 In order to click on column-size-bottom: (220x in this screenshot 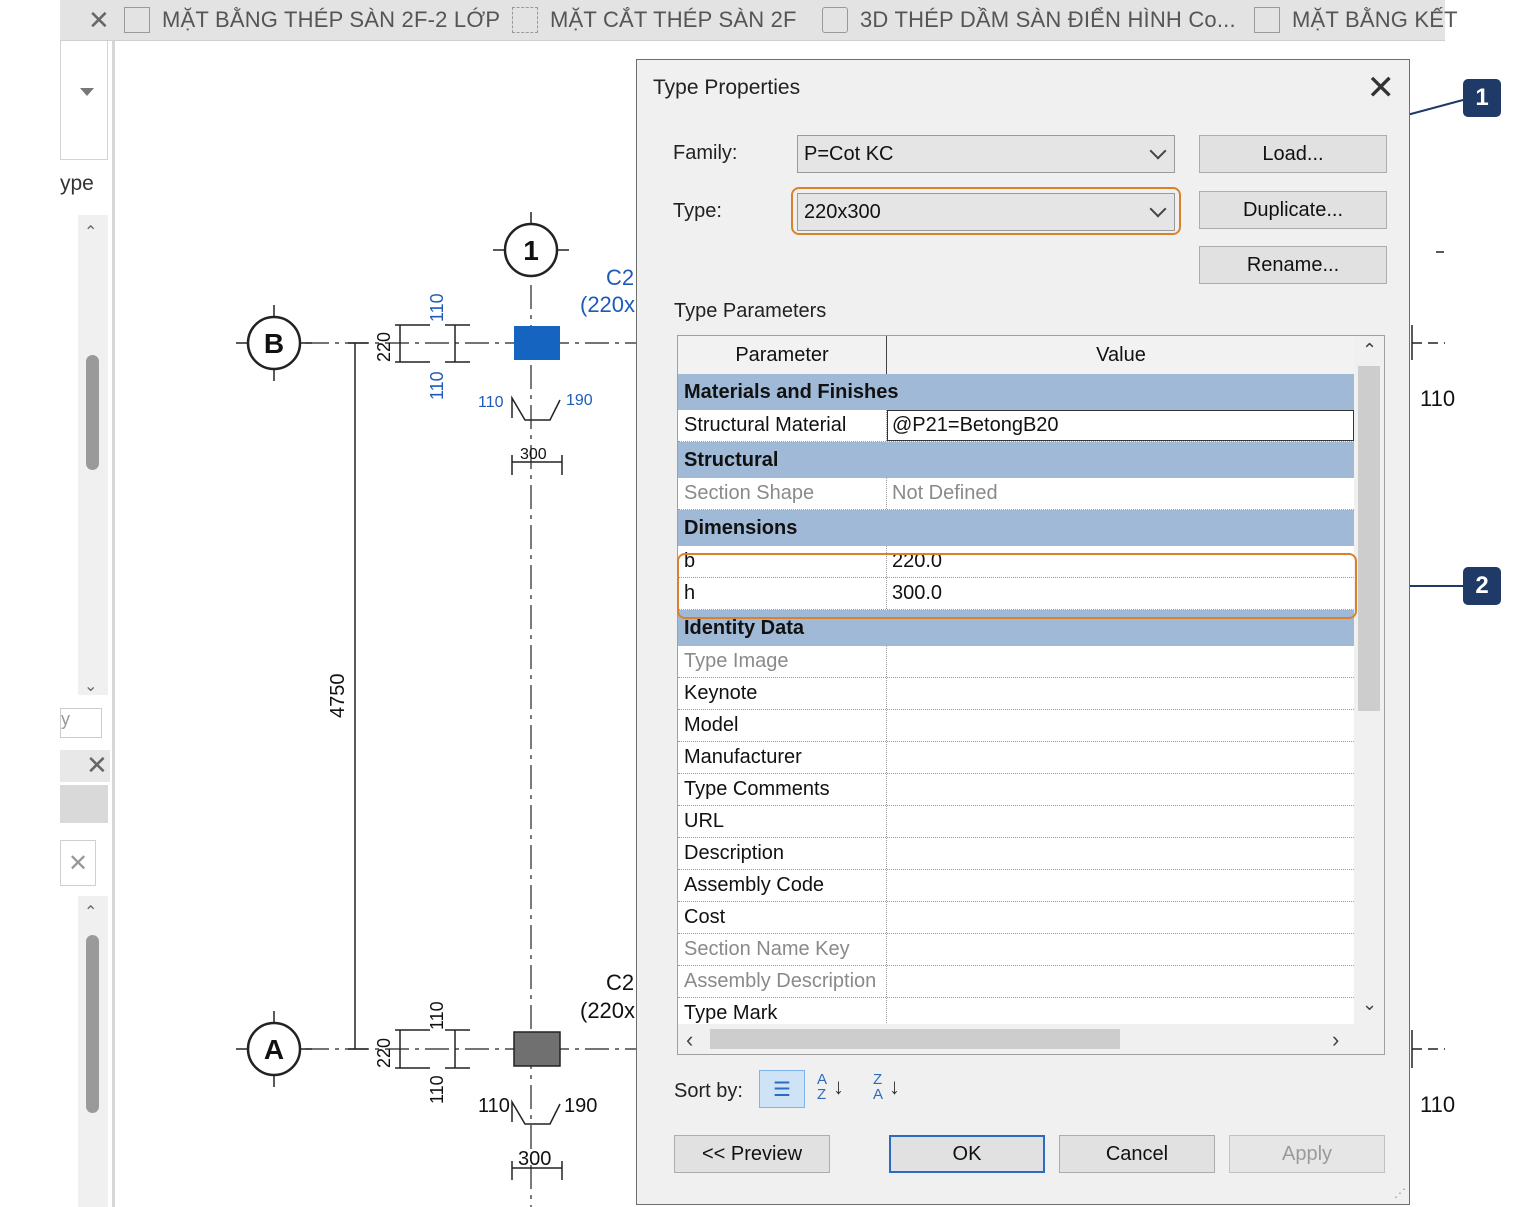, I will do `click(607, 1010)`.